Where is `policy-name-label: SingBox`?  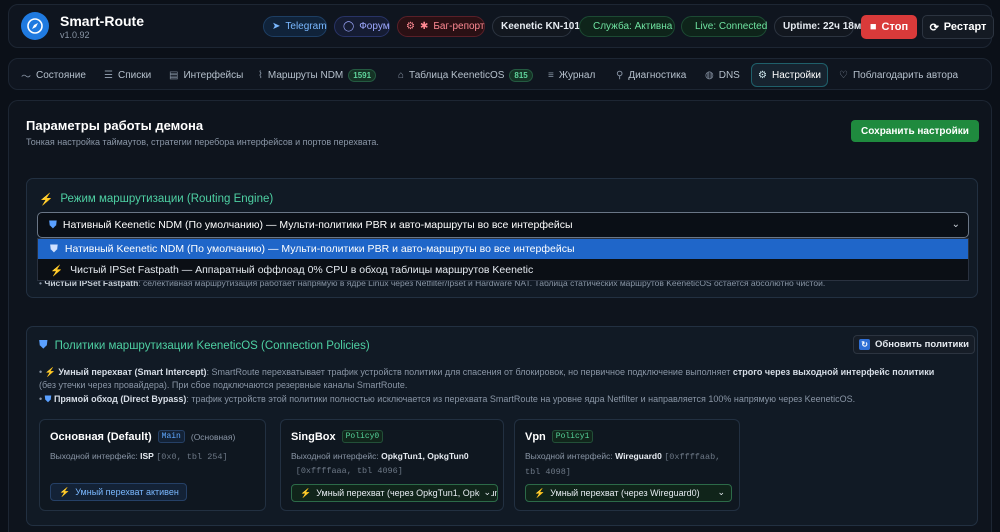 policy-name-label: SingBox is located at coordinates (313, 436).